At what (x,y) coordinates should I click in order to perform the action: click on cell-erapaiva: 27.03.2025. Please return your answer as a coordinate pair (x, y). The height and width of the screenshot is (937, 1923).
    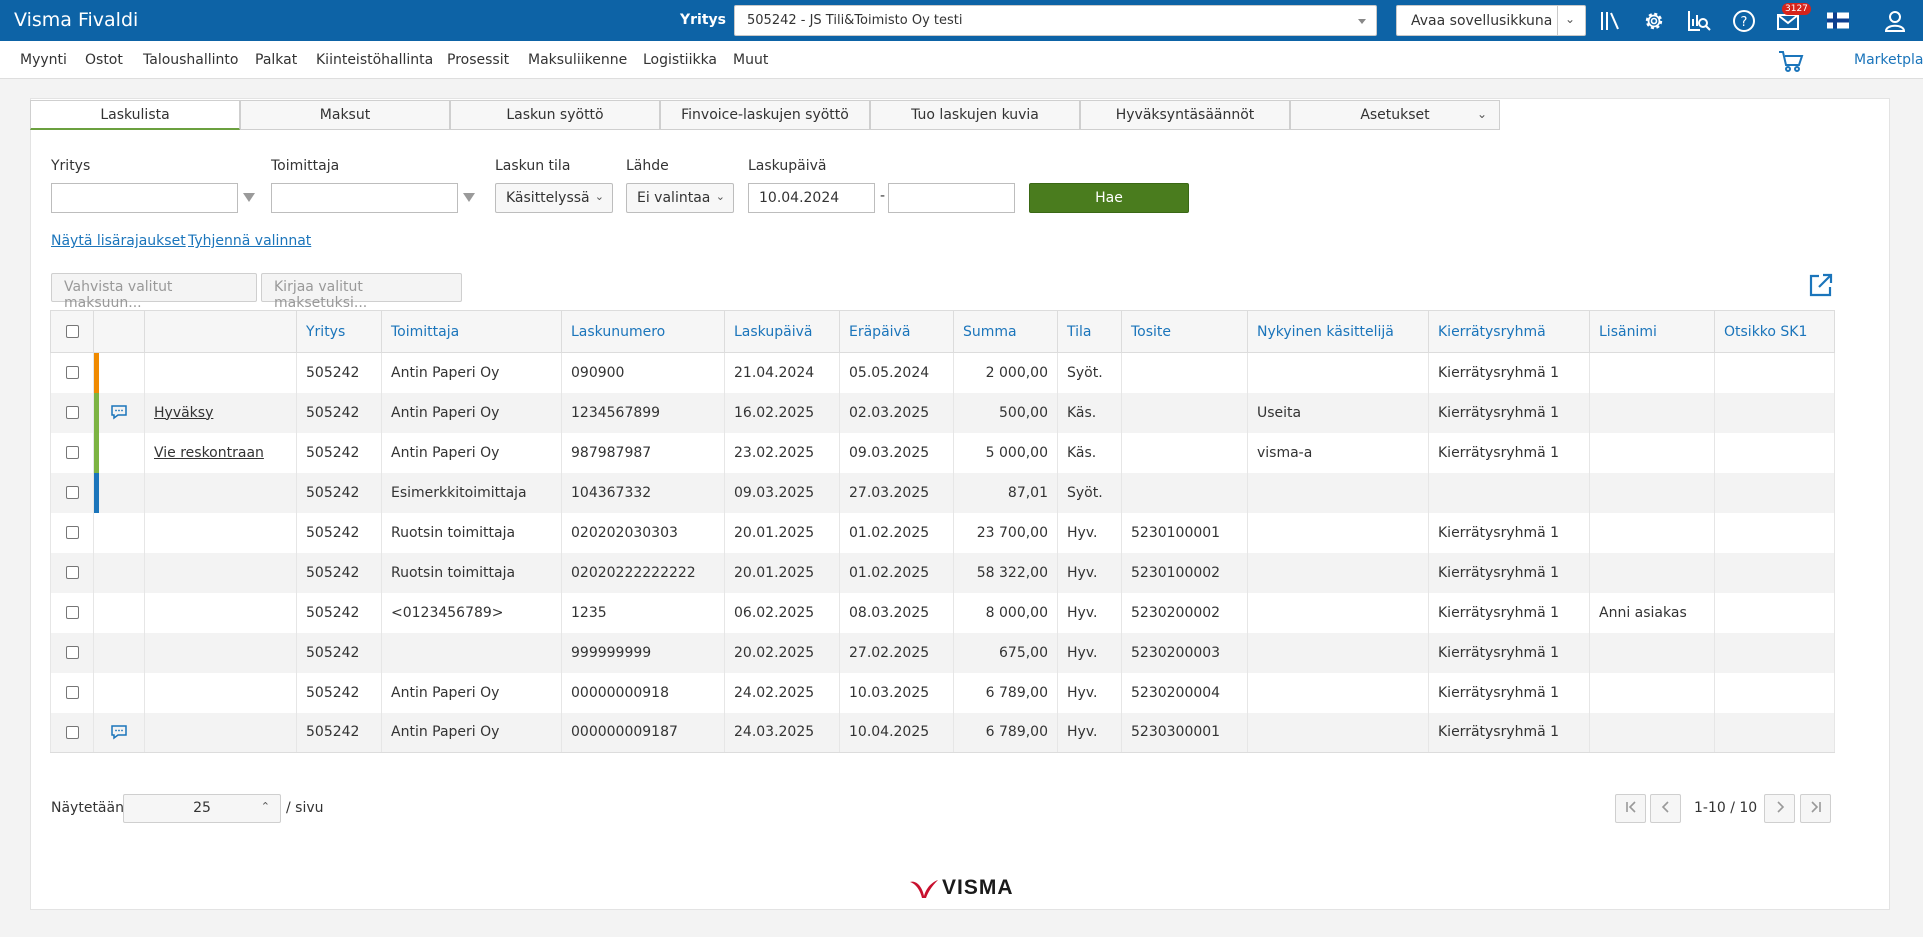
    Looking at the image, I should click on (896, 492).